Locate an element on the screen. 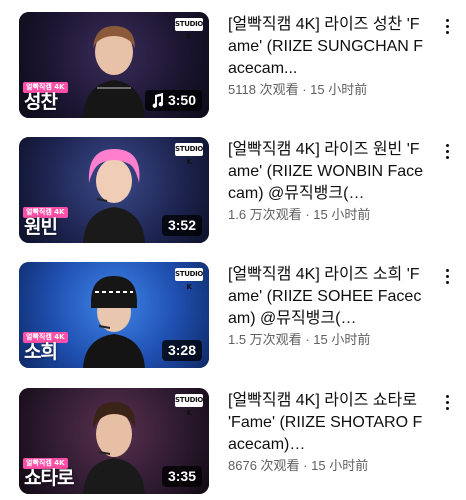 The width and height of the screenshot is (466, 500). video-stats: 5118 次观看 · 15 小时前 is located at coordinates (328, 90).